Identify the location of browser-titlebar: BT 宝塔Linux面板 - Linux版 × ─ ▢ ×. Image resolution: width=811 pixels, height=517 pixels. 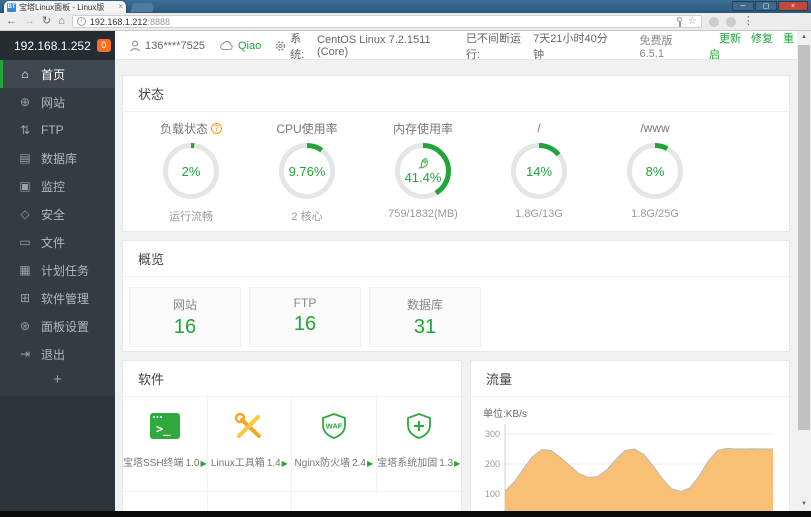
(405, 6).